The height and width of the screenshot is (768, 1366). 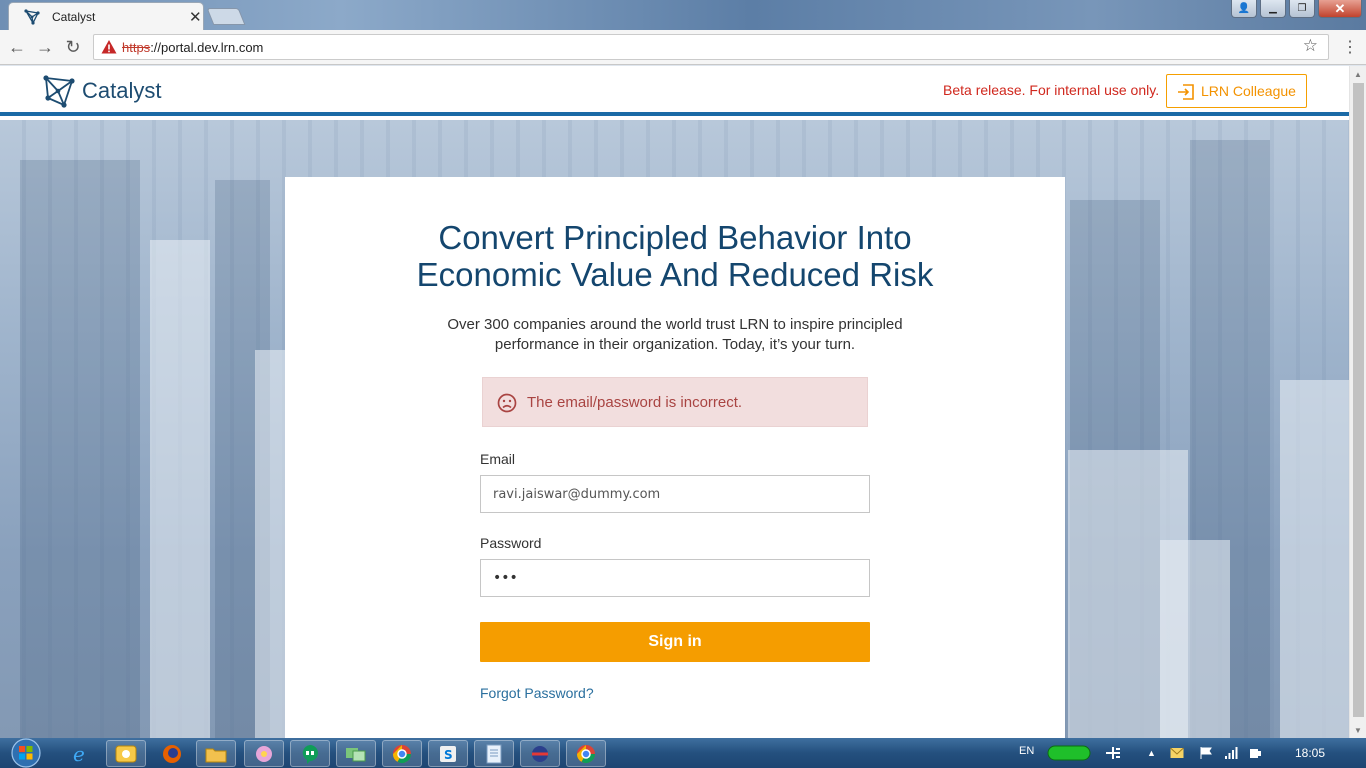 What do you see at coordinates (207, 47) in the screenshot?
I see `url-host: ://portal.dev.lrn.com` at bounding box center [207, 47].